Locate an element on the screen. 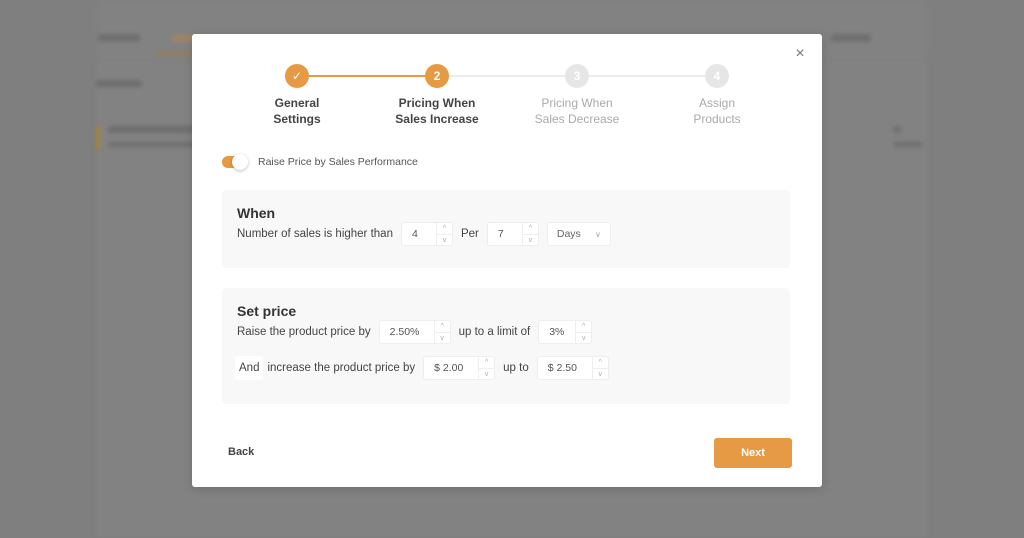 This screenshot has width=1024, height=538. step-2-label: Pricing When Sales Increase is located at coordinates (437, 111).